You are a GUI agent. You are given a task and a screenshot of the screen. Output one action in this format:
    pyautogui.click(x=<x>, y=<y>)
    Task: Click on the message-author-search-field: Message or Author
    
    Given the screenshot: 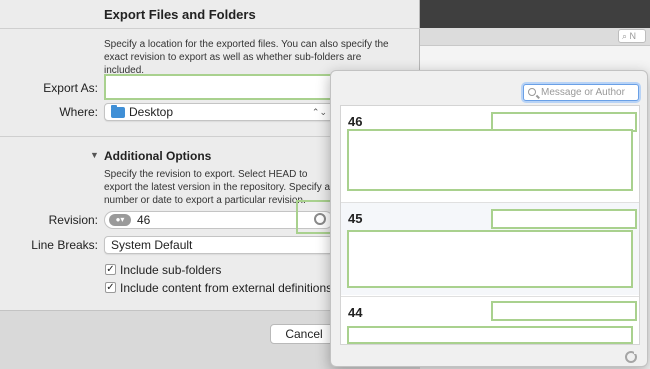 What is the action you would take?
    pyautogui.click(x=581, y=92)
    